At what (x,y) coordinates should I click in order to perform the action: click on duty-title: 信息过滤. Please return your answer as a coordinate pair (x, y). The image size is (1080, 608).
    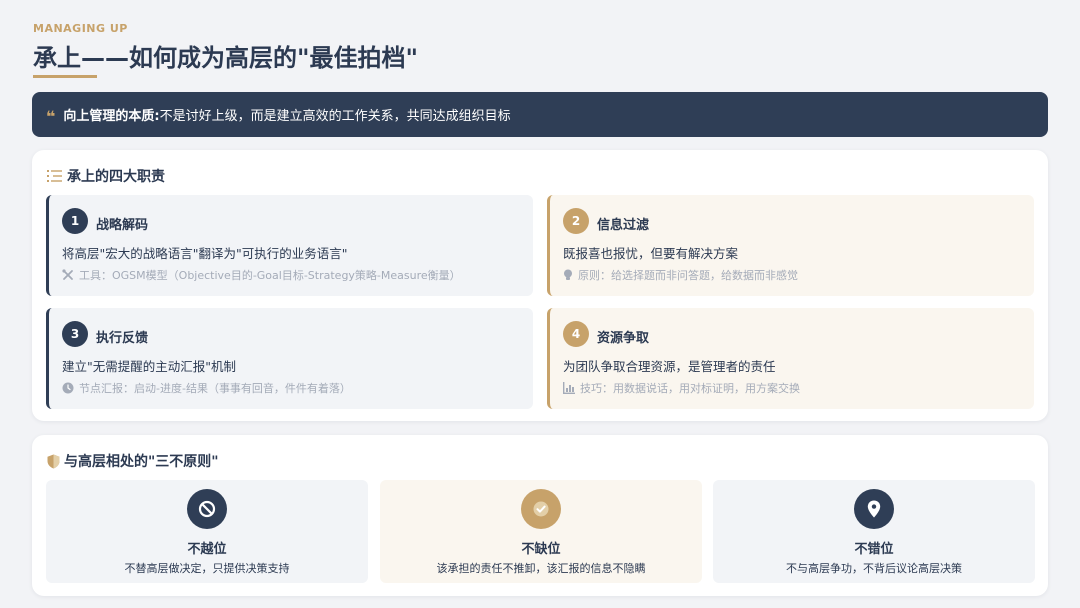
    Looking at the image, I should click on (623, 225).